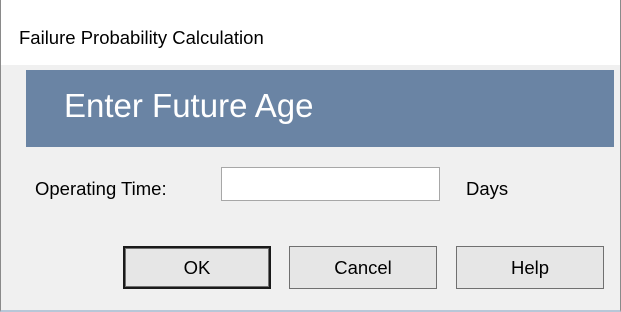 Image resolution: width=621 pixels, height=312 pixels. Describe the element at coordinates (363, 267) in the screenshot. I see `cancel-button: Cancel` at that location.